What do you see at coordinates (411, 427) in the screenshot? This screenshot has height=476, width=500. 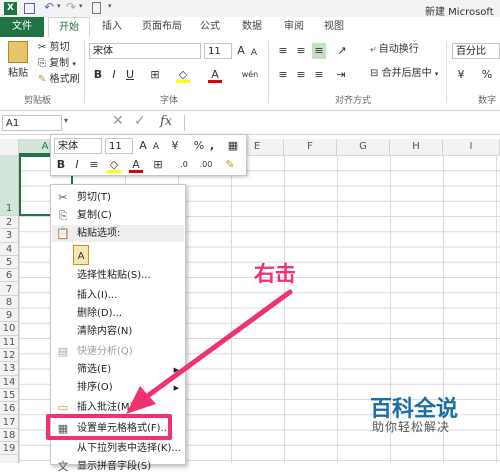 I see `watermark-subtitle: 助你轻松解决` at bounding box center [411, 427].